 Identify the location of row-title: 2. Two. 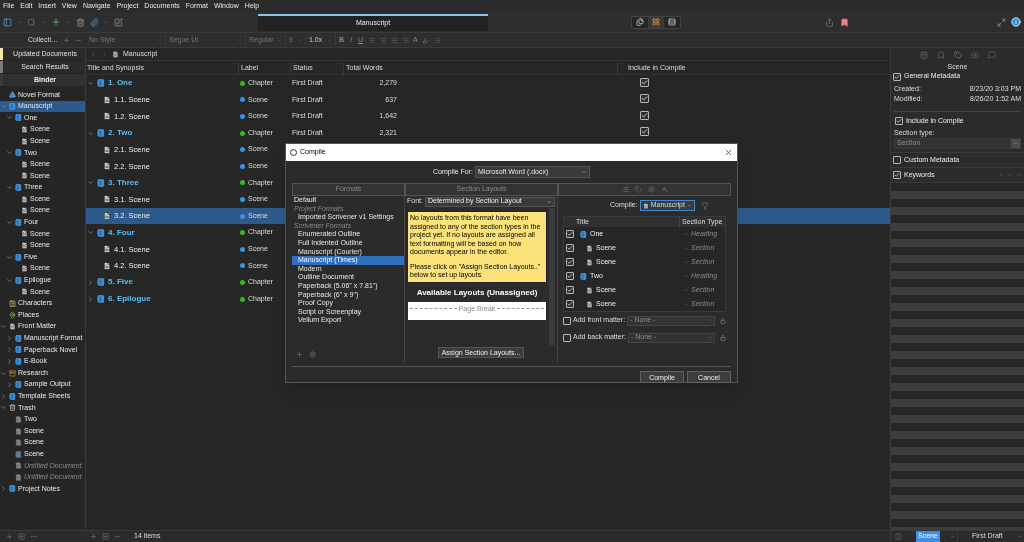
(120, 133).